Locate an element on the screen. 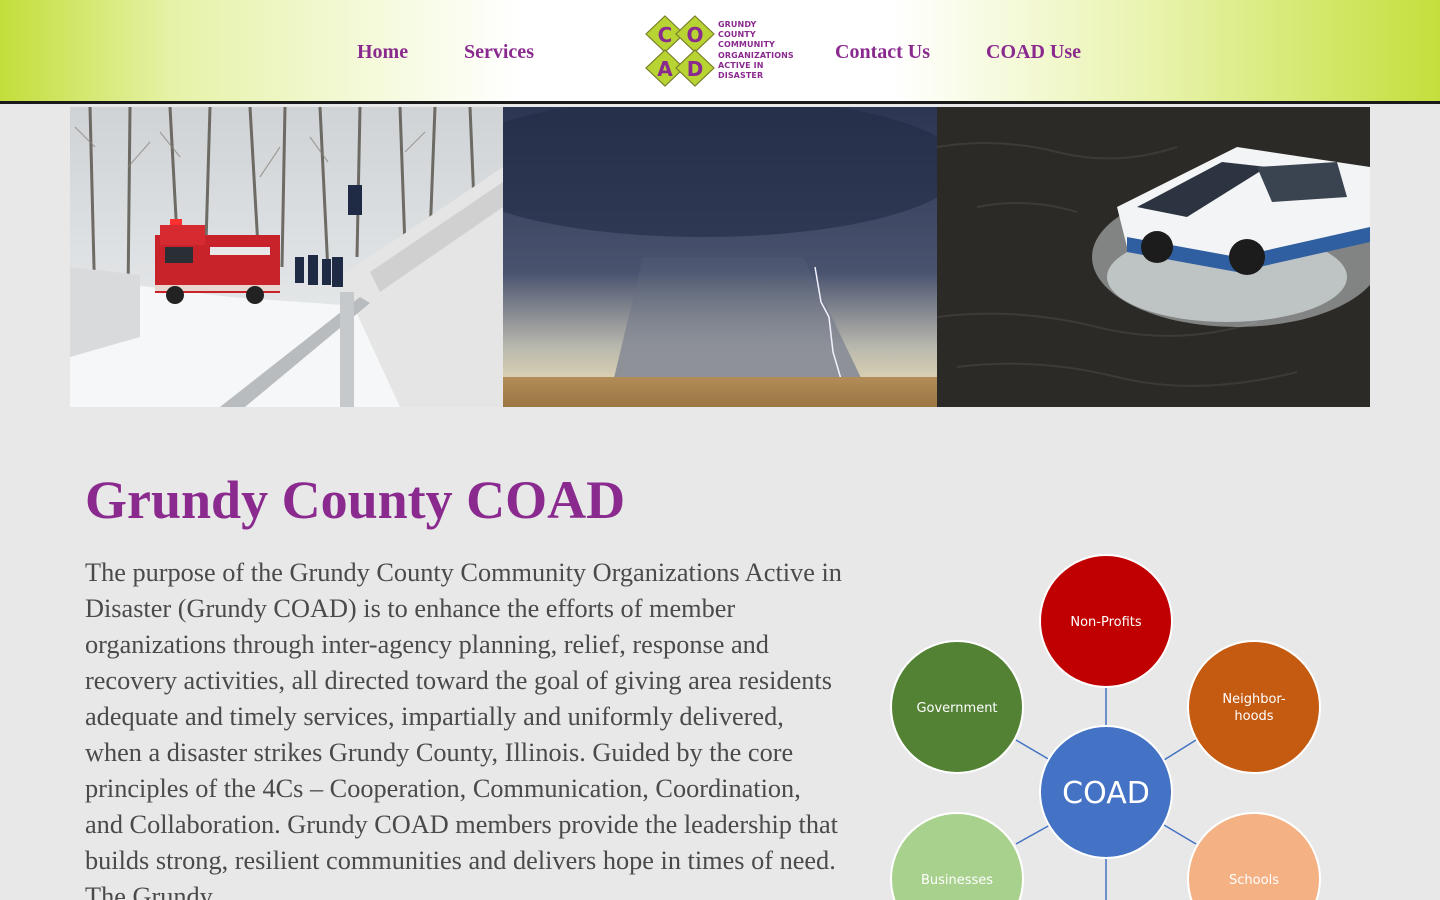  logo-diamonds: C O A D is located at coordinates (680, 51).